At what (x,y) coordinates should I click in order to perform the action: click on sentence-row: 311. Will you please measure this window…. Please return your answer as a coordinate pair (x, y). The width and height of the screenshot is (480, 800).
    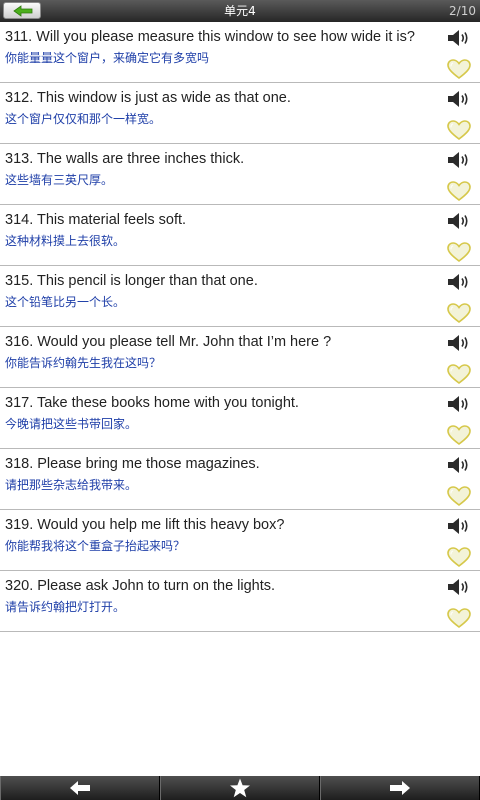
    Looking at the image, I should click on (240, 52).